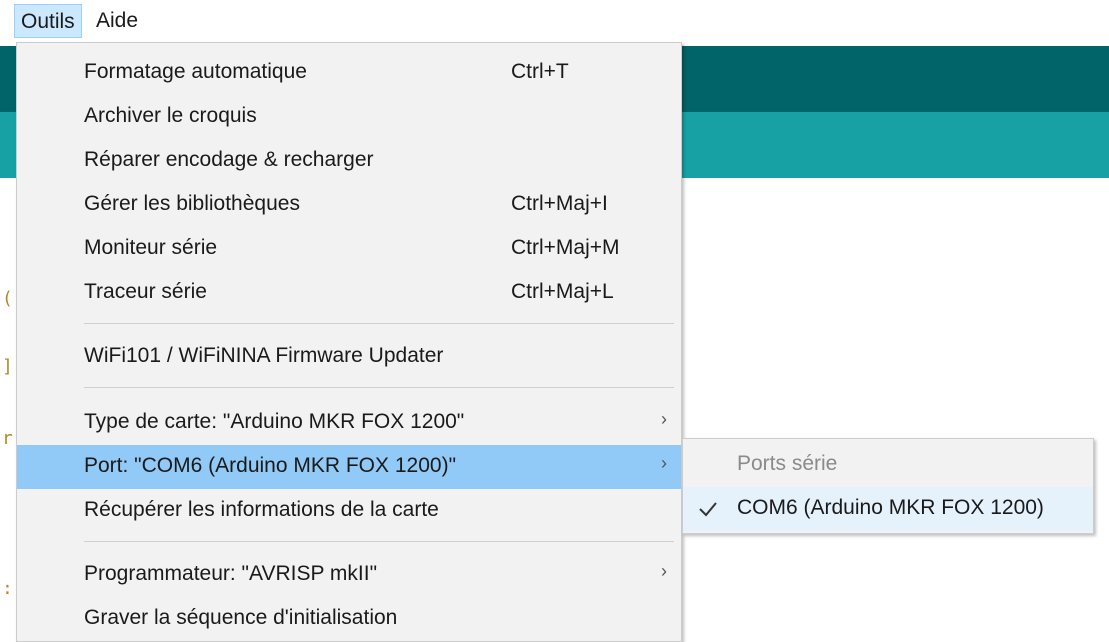  Describe the element at coordinates (349, 293) in the screenshot. I see `menu-item-serial-plotter: Traceur série Ctrl+Maj+L` at that location.